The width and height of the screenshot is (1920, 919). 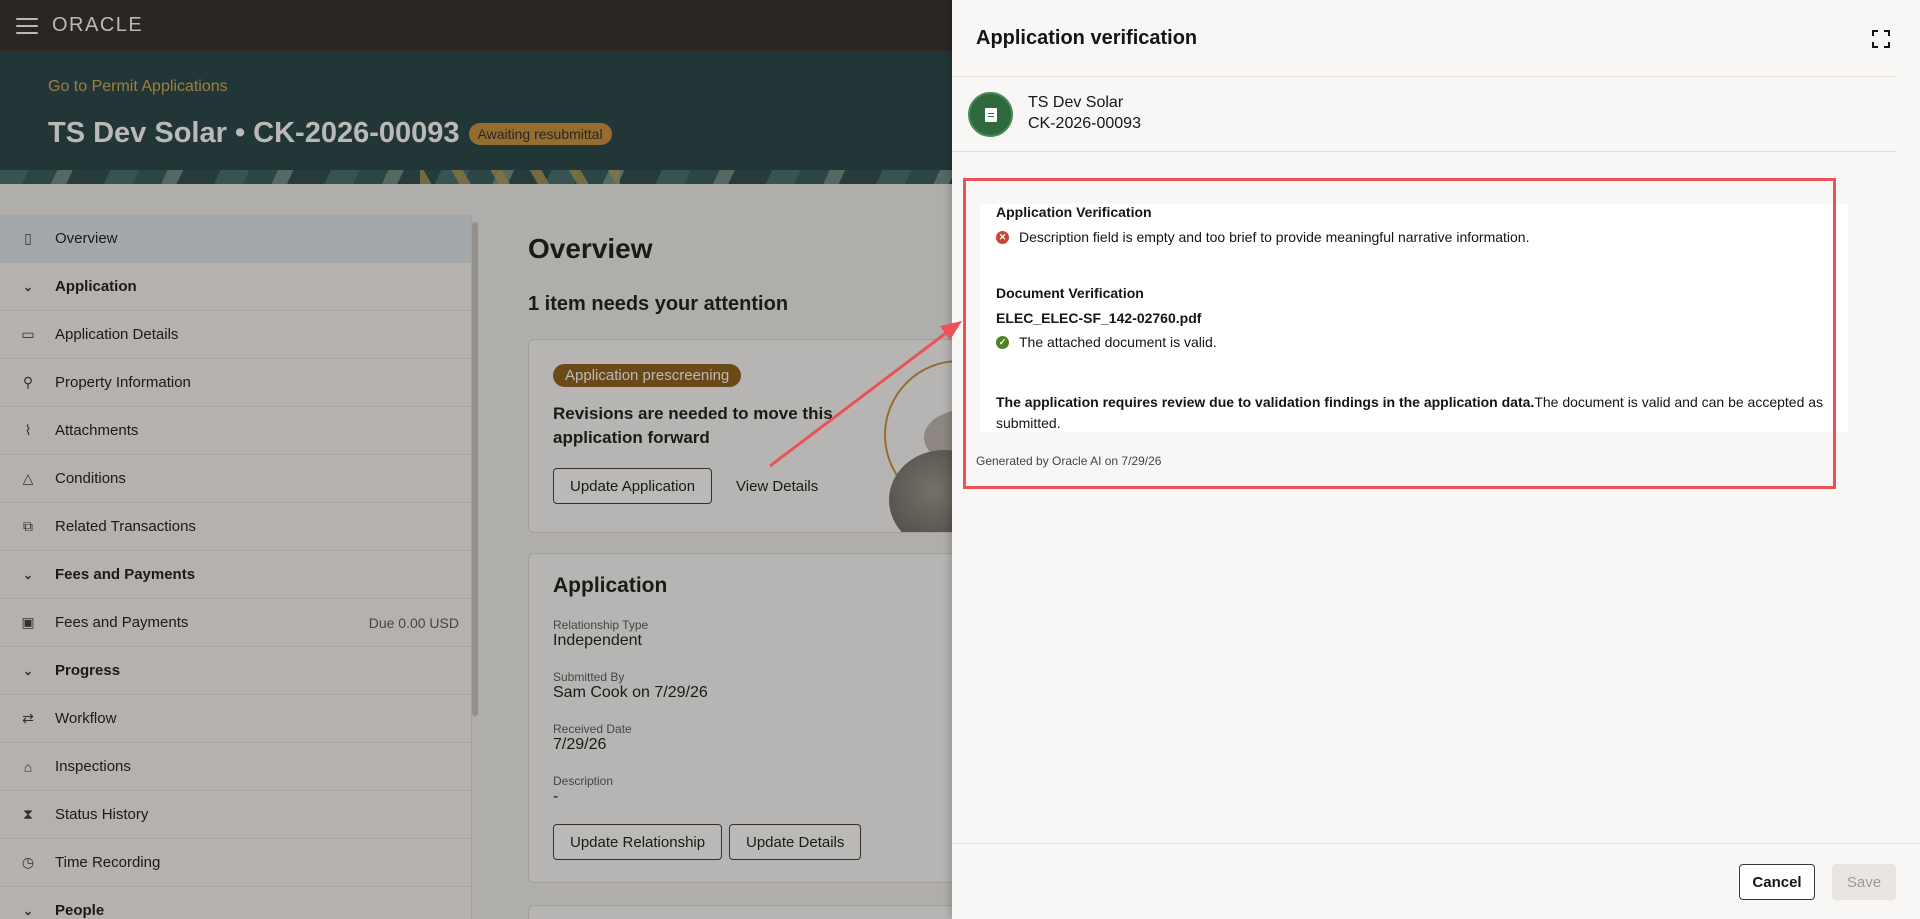 What do you see at coordinates (1777, 882) in the screenshot?
I see `cancel-button: Cancel` at bounding box center [1777, 882].